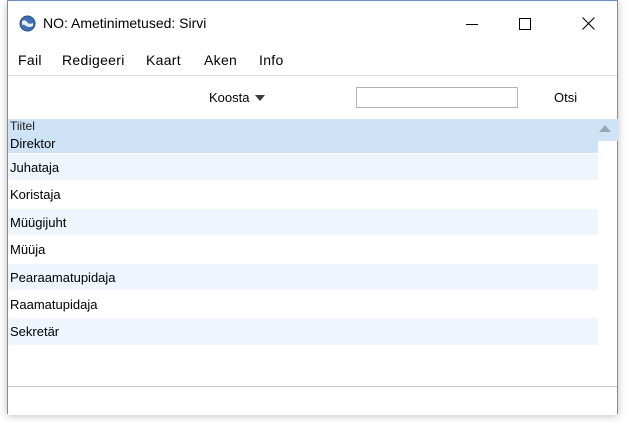  I want to click on list-item: Müügijuht, so click(303, 222).